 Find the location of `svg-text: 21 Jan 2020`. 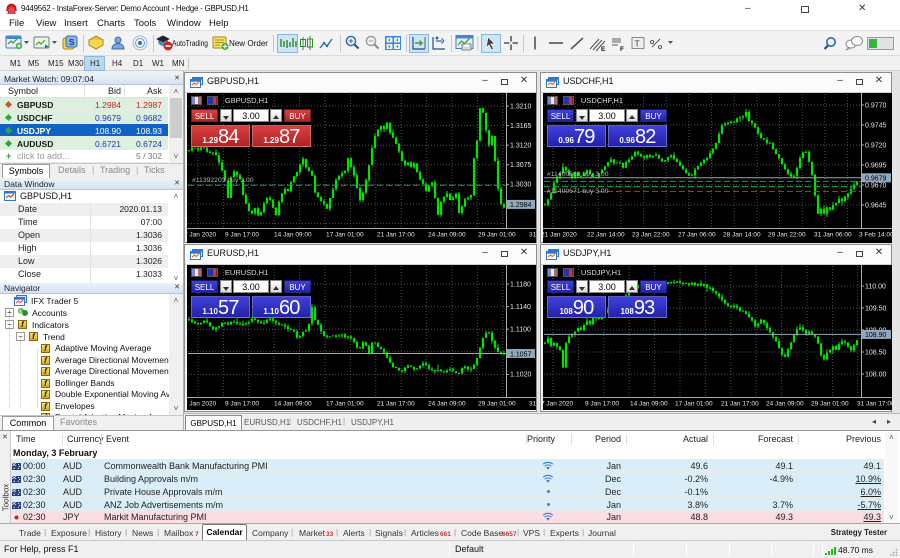

svg-text: 21 Jan 2020 is located at coordinates (560, 235).